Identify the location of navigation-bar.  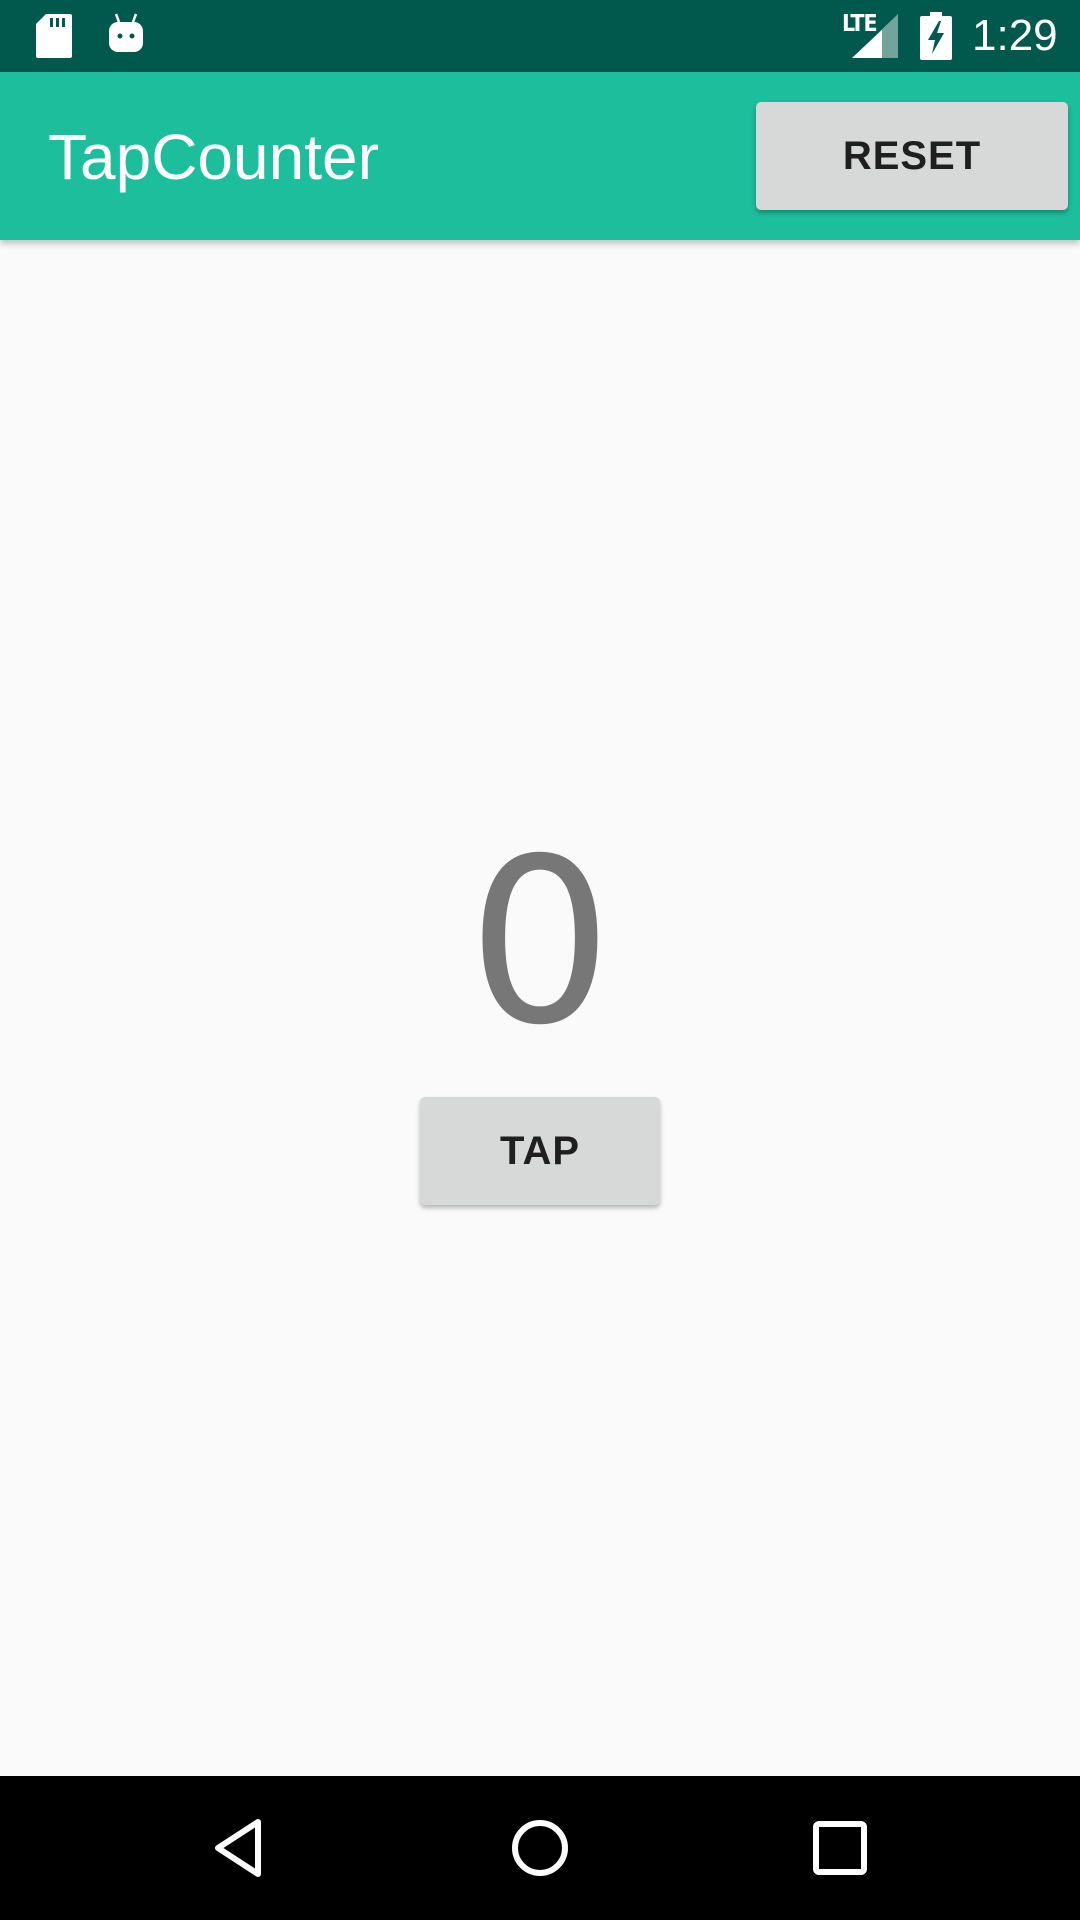
(540, 1848).